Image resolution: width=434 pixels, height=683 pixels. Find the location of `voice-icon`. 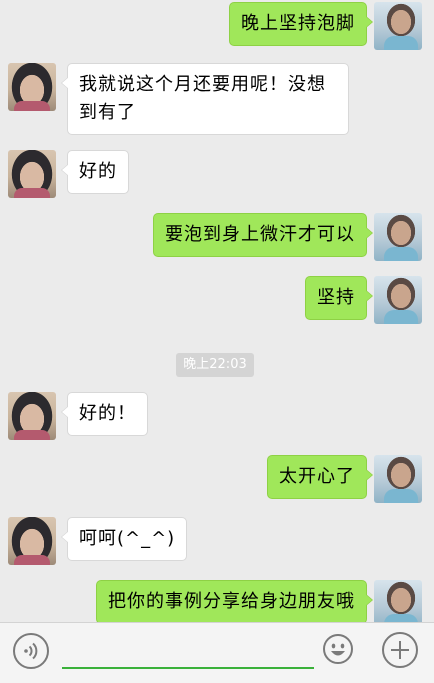

voice-icon is located at coordinates (31, 651).